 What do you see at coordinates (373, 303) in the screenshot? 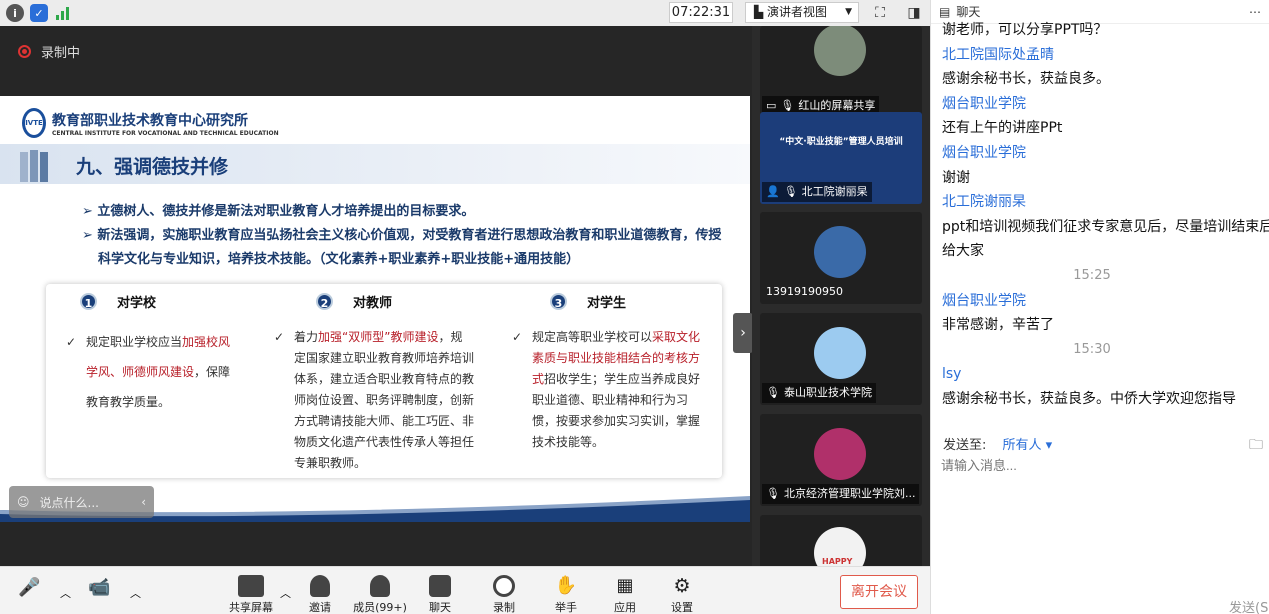
I see `column-head: 对教师` at bounding box center [373, 303].